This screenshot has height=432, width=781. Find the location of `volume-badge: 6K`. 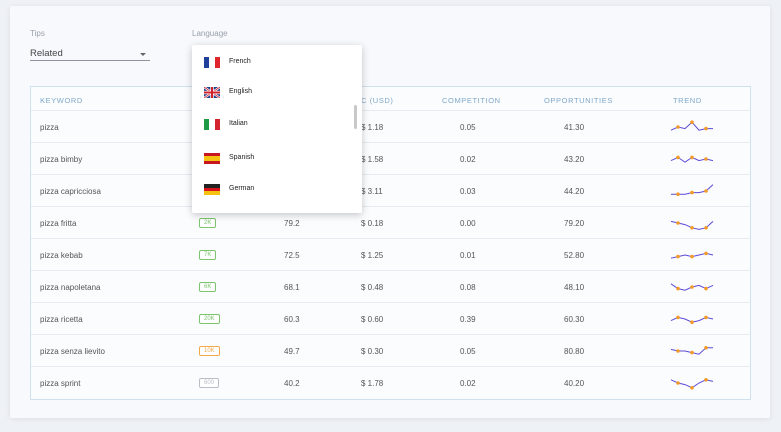

volume-badge: 6K is located at coordinates (208, 287).